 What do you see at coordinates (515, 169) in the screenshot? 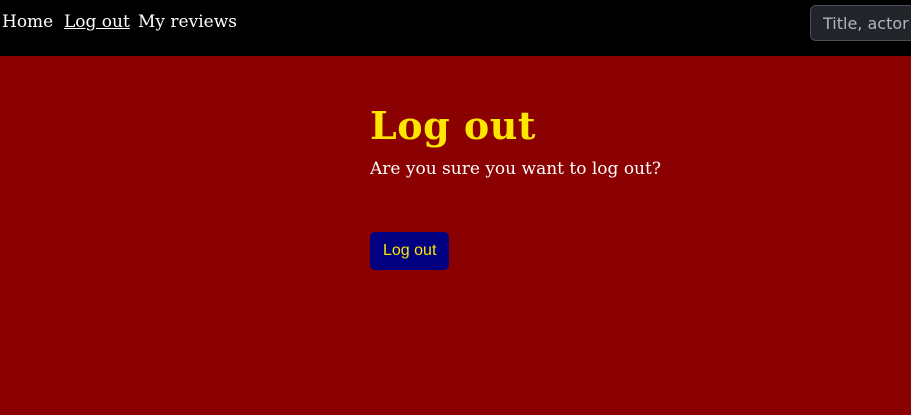
I see `confirm-message: Are you sure you want to log out?` at bounding box center [515, 169].